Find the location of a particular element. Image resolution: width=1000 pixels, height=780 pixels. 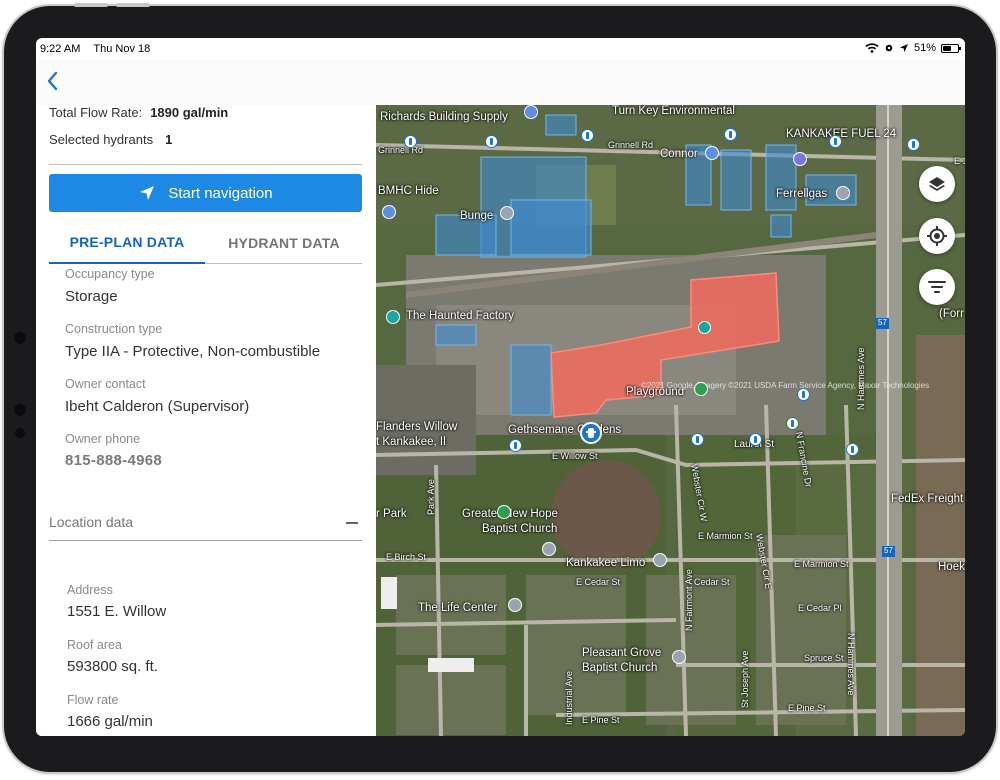

battery-percentage: 51% is located at coordinates (924, 48).